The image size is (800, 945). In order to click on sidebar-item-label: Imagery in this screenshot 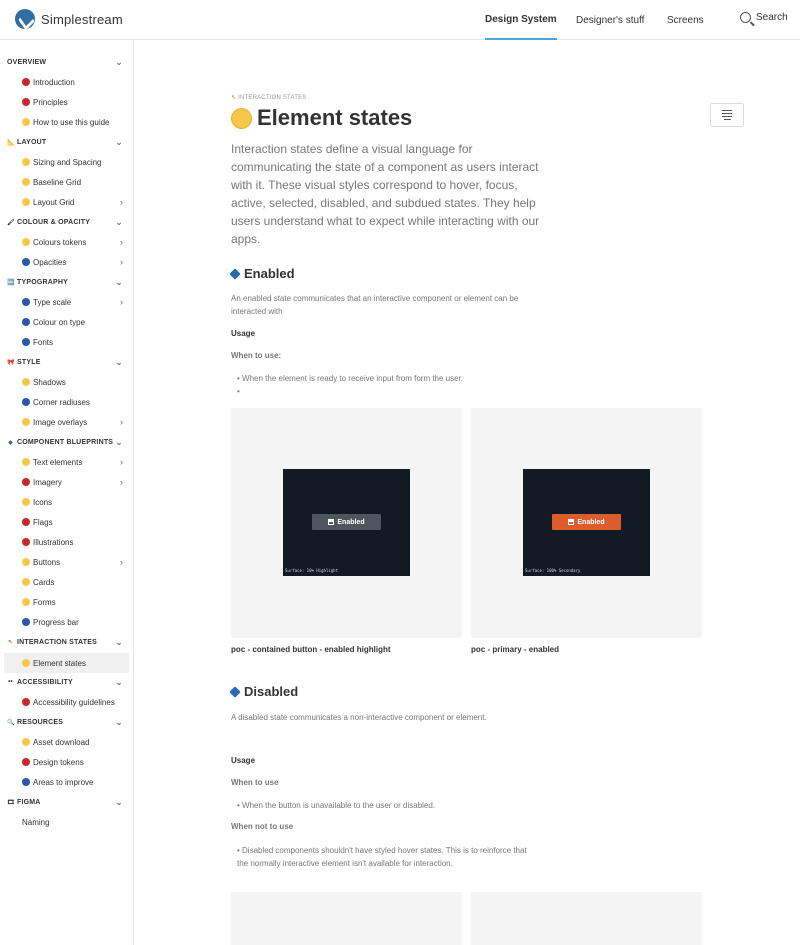, I will do `click(47, 482)`.